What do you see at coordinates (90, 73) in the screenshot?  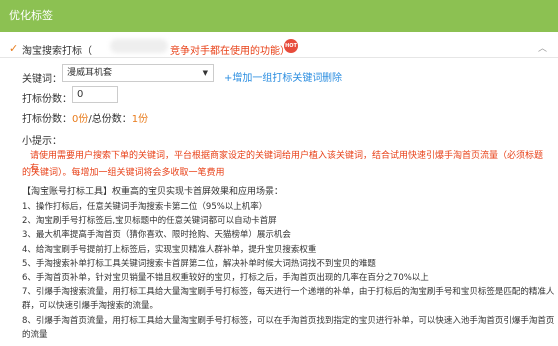 I see `keyword-selected: 漫威耳机套` at bounding box center [90, 73].